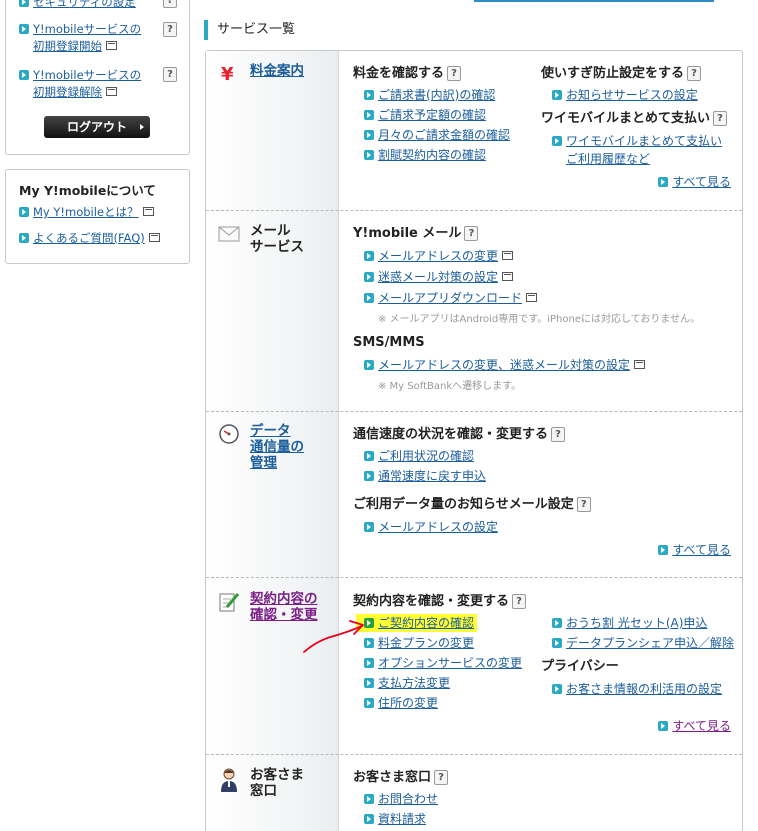  Describe the element at coordinates (229, 234) in the screenshot. I see `envelope-icon` at that location.